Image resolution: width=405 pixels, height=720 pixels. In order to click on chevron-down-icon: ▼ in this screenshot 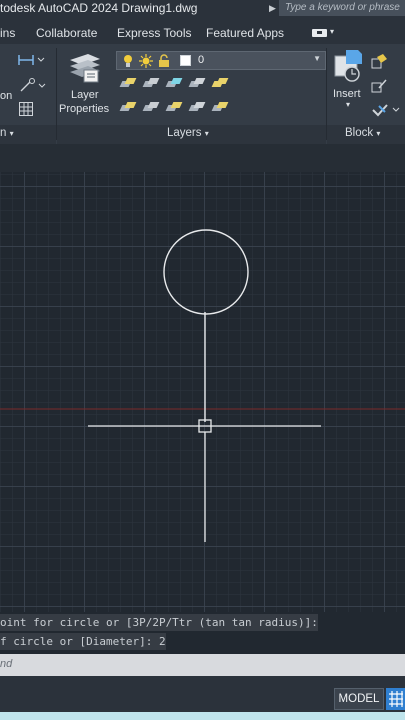, I will do `click(317, 58)`.